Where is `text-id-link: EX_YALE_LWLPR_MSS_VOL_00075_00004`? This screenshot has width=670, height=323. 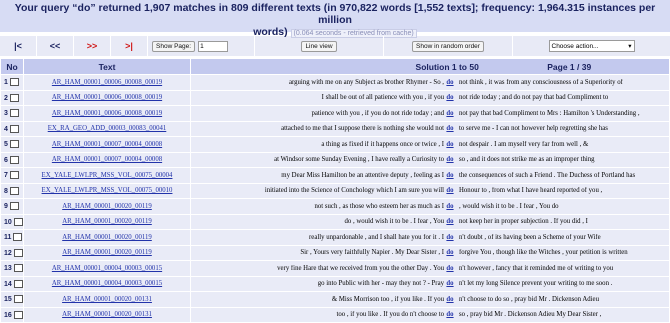 text-id-link: EX_YALE_LWLPR_MSS_VOL_00075_00004 is located at coordinates (107, 175).